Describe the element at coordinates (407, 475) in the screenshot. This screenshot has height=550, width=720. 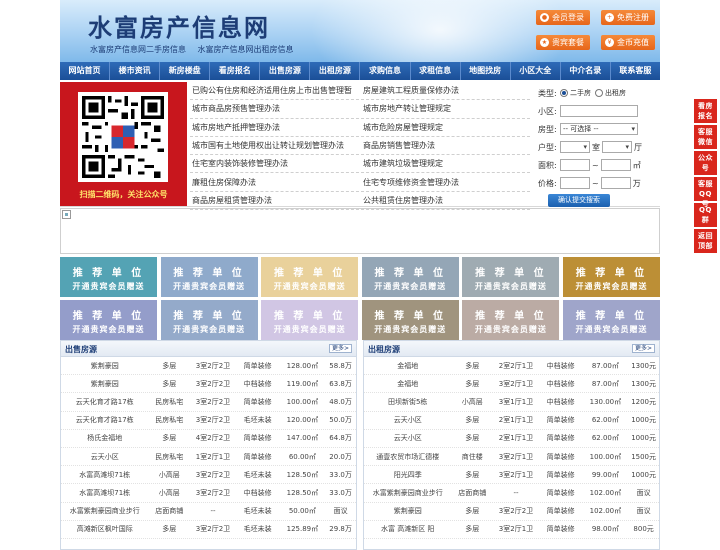
I see `listing-community: 阳光四季` at that location.